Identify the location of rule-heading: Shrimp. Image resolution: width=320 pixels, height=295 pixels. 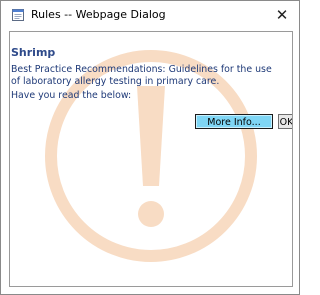
(33, 52).